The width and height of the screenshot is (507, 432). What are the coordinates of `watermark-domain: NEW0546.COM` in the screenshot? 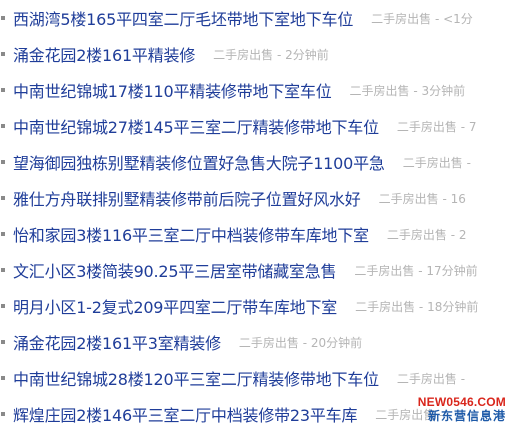 It's located at (461, 402).